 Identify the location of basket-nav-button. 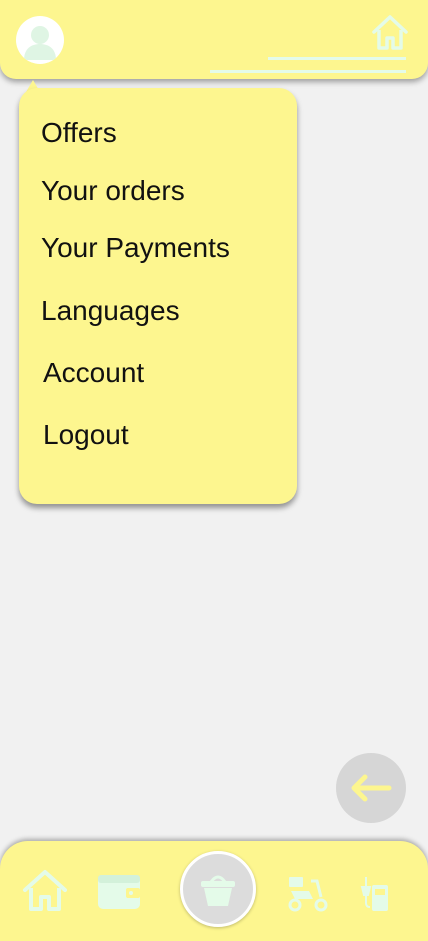
(218, 889).